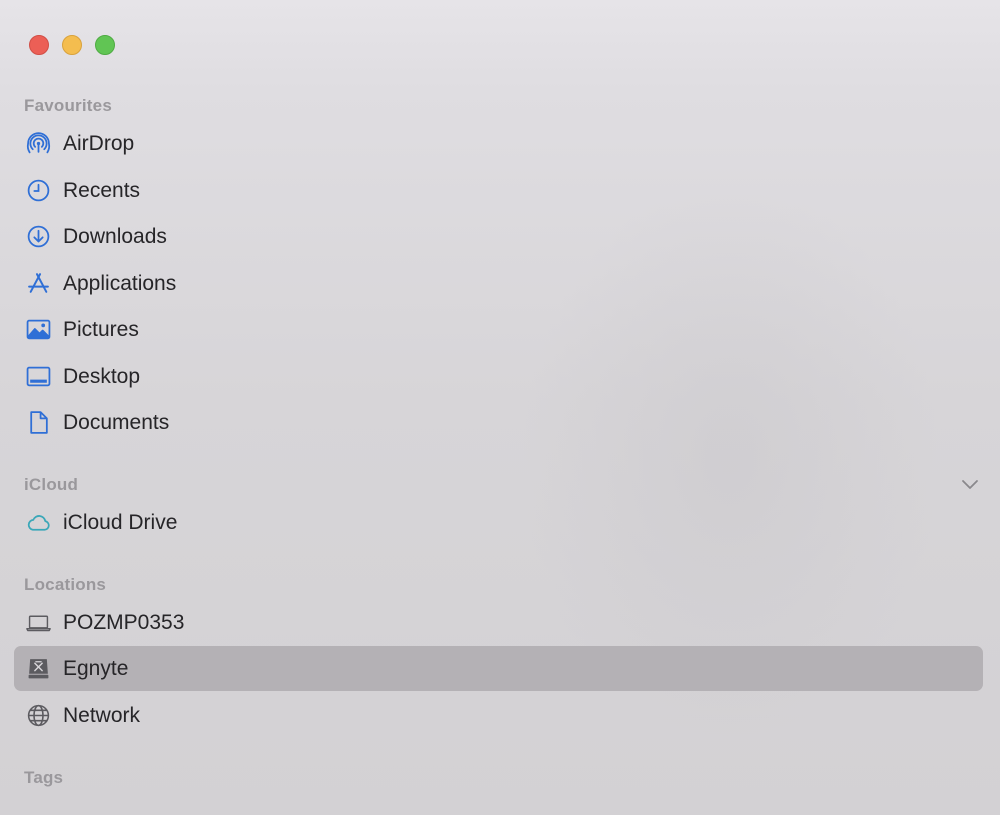  What do you see at coordinates (498, 668) in the screenshot?
I see `sidebar-item-egnyte: Egnyte` at bounding box center [498, 668].